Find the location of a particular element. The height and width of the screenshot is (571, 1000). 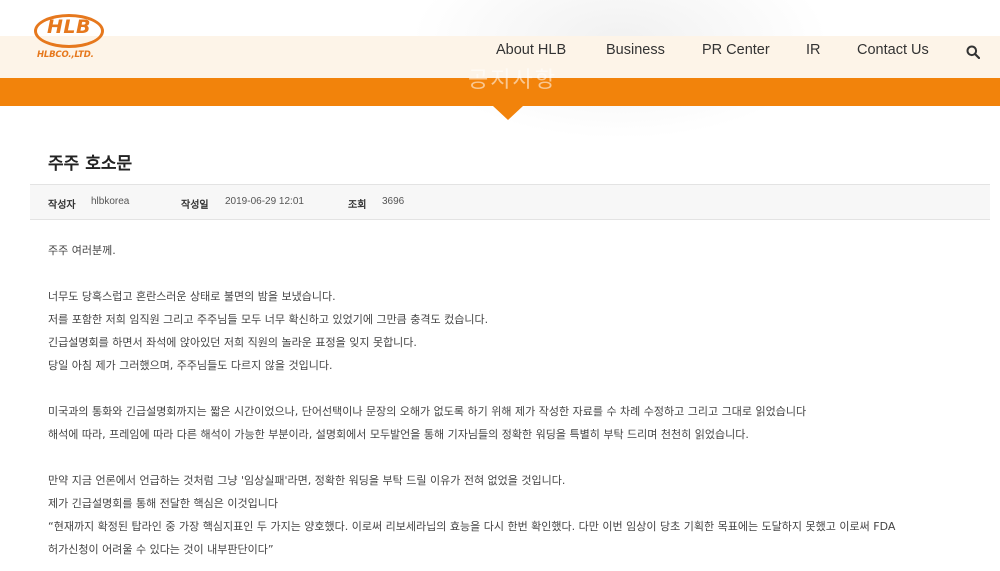

nav-item-ir: IR is located at coordinates (813, 50).